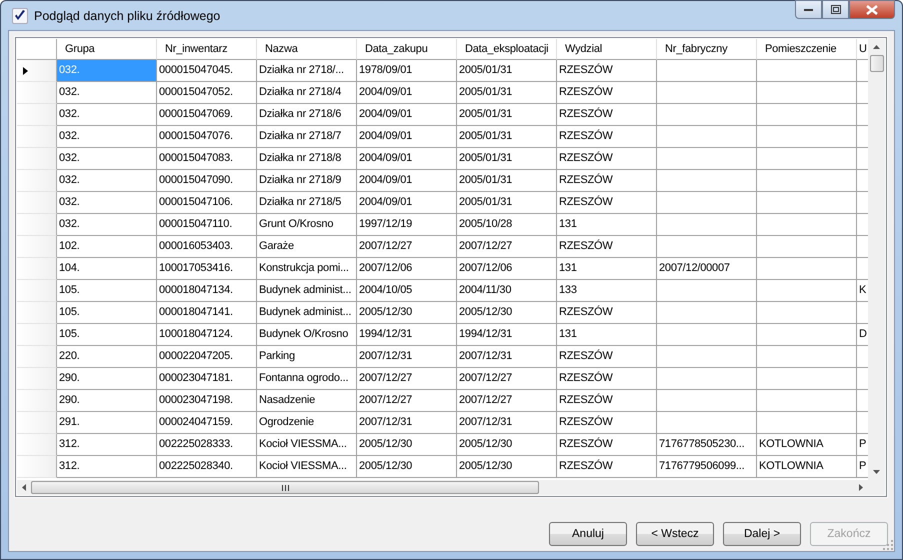  What do you see at coordinates (307, 115) in the screenshot?
I see `table-cell: Działka nr 2718/6` at bounding box center [307, 115].